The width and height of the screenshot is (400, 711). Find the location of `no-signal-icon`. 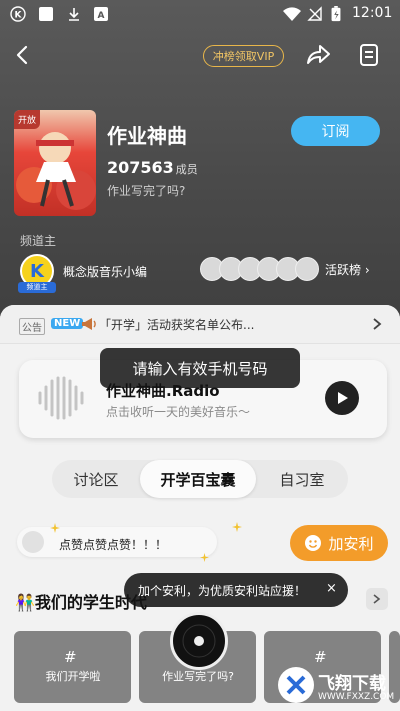

no-signal-icon is located at coordinates (314, 13).